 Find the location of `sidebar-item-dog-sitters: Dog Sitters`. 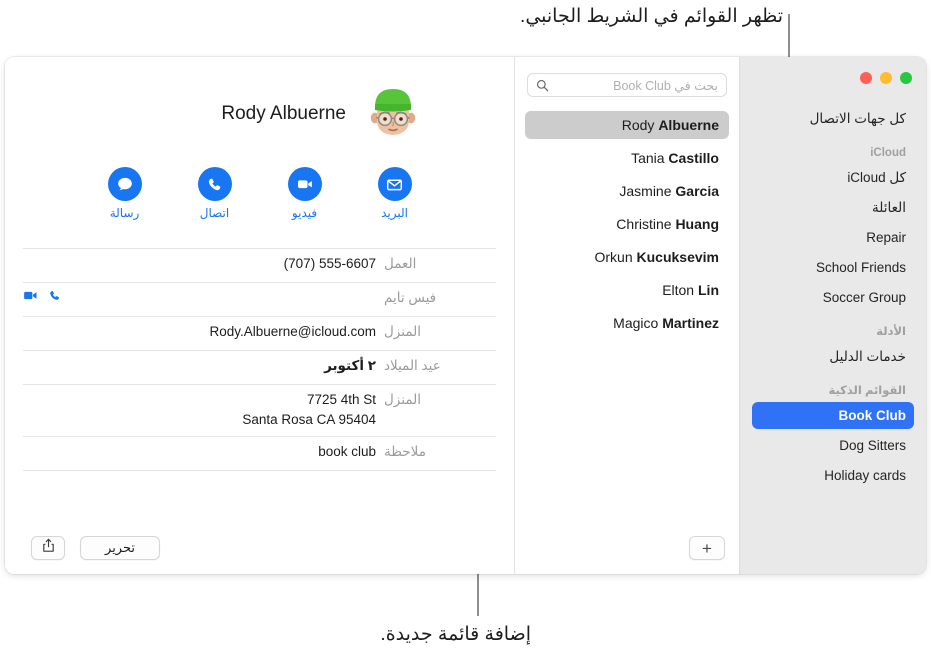

sidebar-item-dog-sitters: Dog Sitters is located at coordinates (833, 445).